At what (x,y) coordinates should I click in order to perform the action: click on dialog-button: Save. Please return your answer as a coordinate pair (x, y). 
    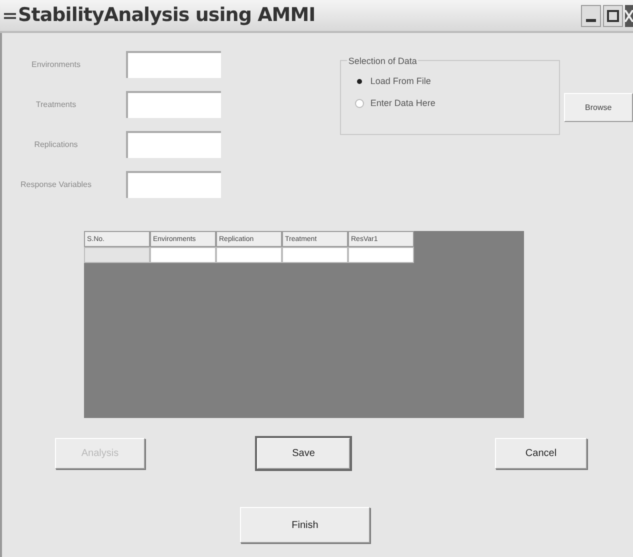
    Looking at the image, I should click on (303, 453).